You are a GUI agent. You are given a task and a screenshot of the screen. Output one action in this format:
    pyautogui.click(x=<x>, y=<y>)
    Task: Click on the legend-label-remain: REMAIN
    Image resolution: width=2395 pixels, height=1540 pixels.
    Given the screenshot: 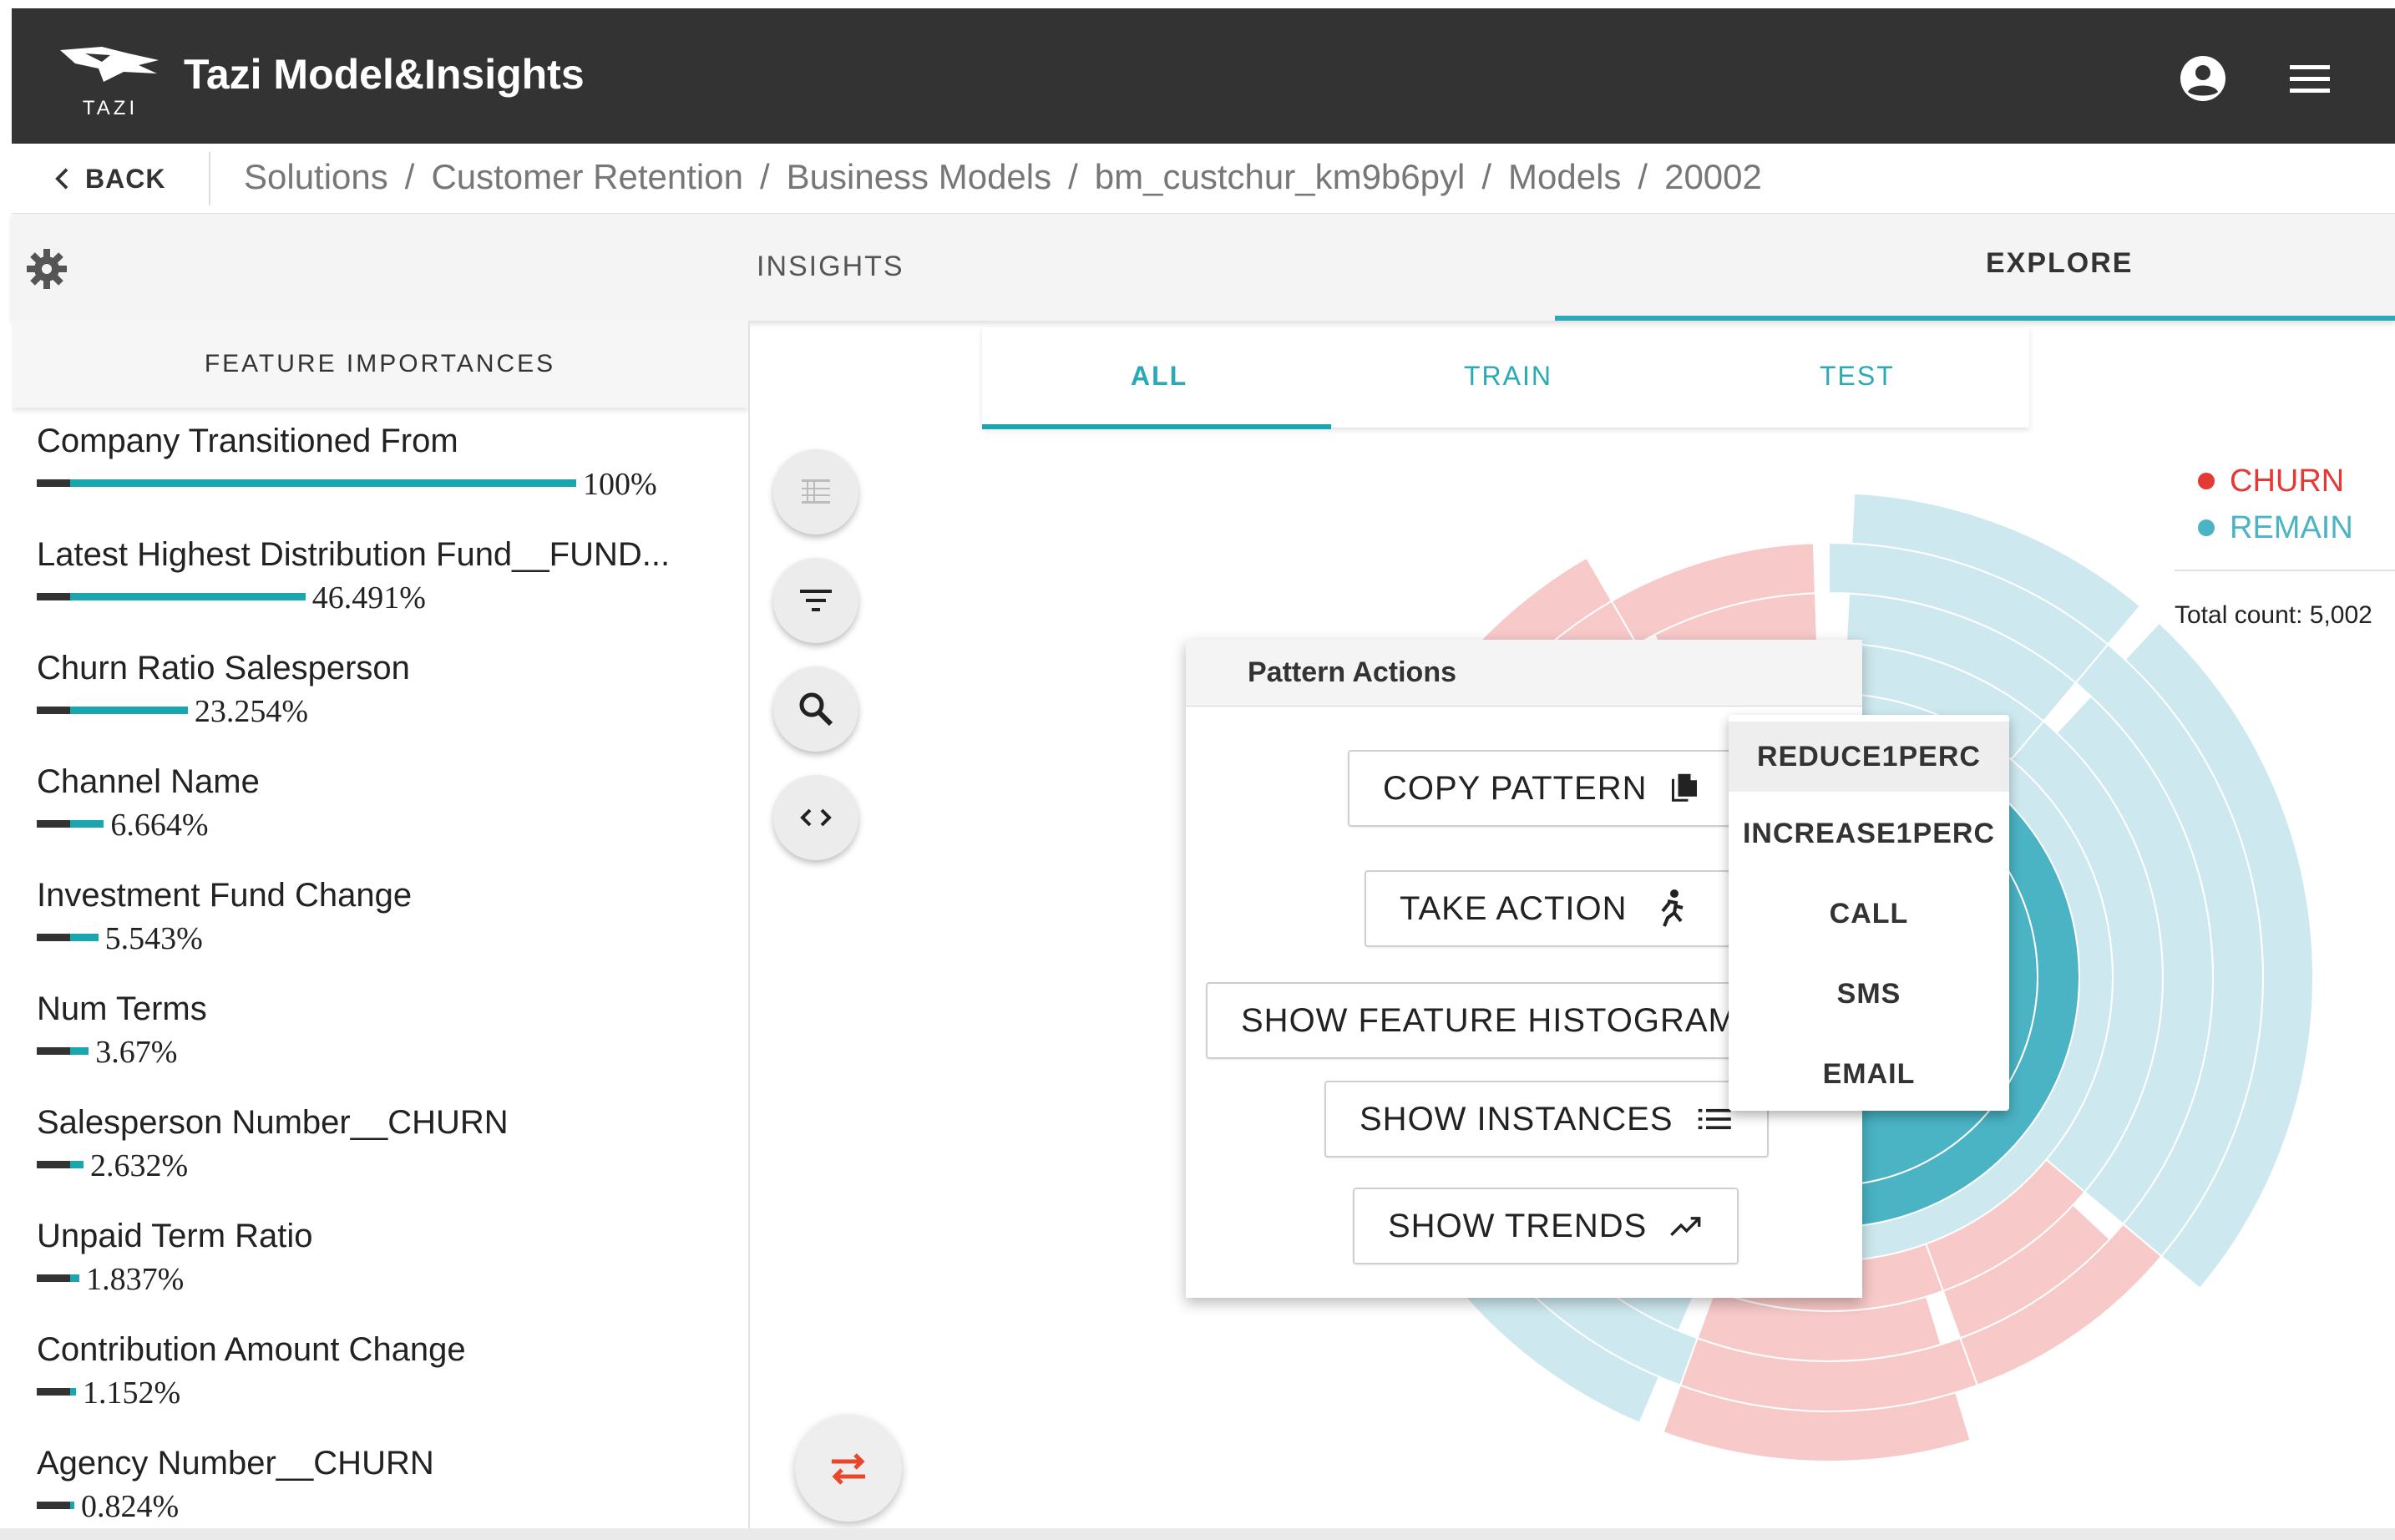 What is the action you would take?
    pyautogui.click(x=2291, y=527)
    